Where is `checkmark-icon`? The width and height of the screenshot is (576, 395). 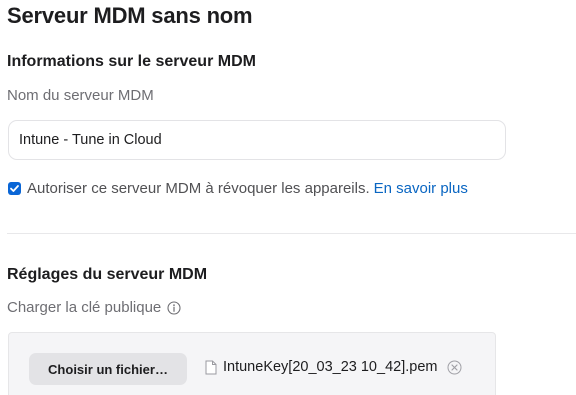
checkmark-icon is located at coordinates (14, 188).